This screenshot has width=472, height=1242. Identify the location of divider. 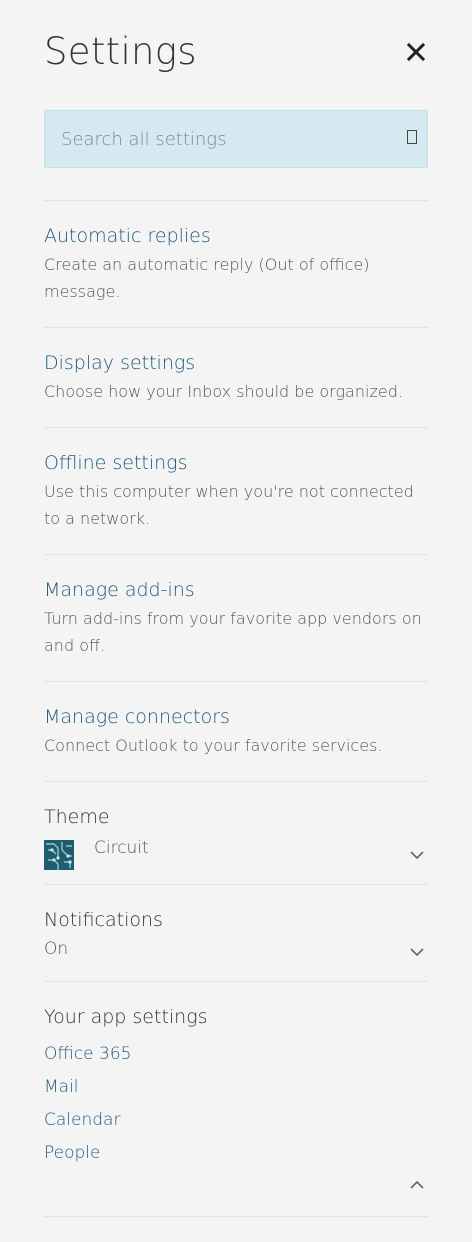
(236, 1216).